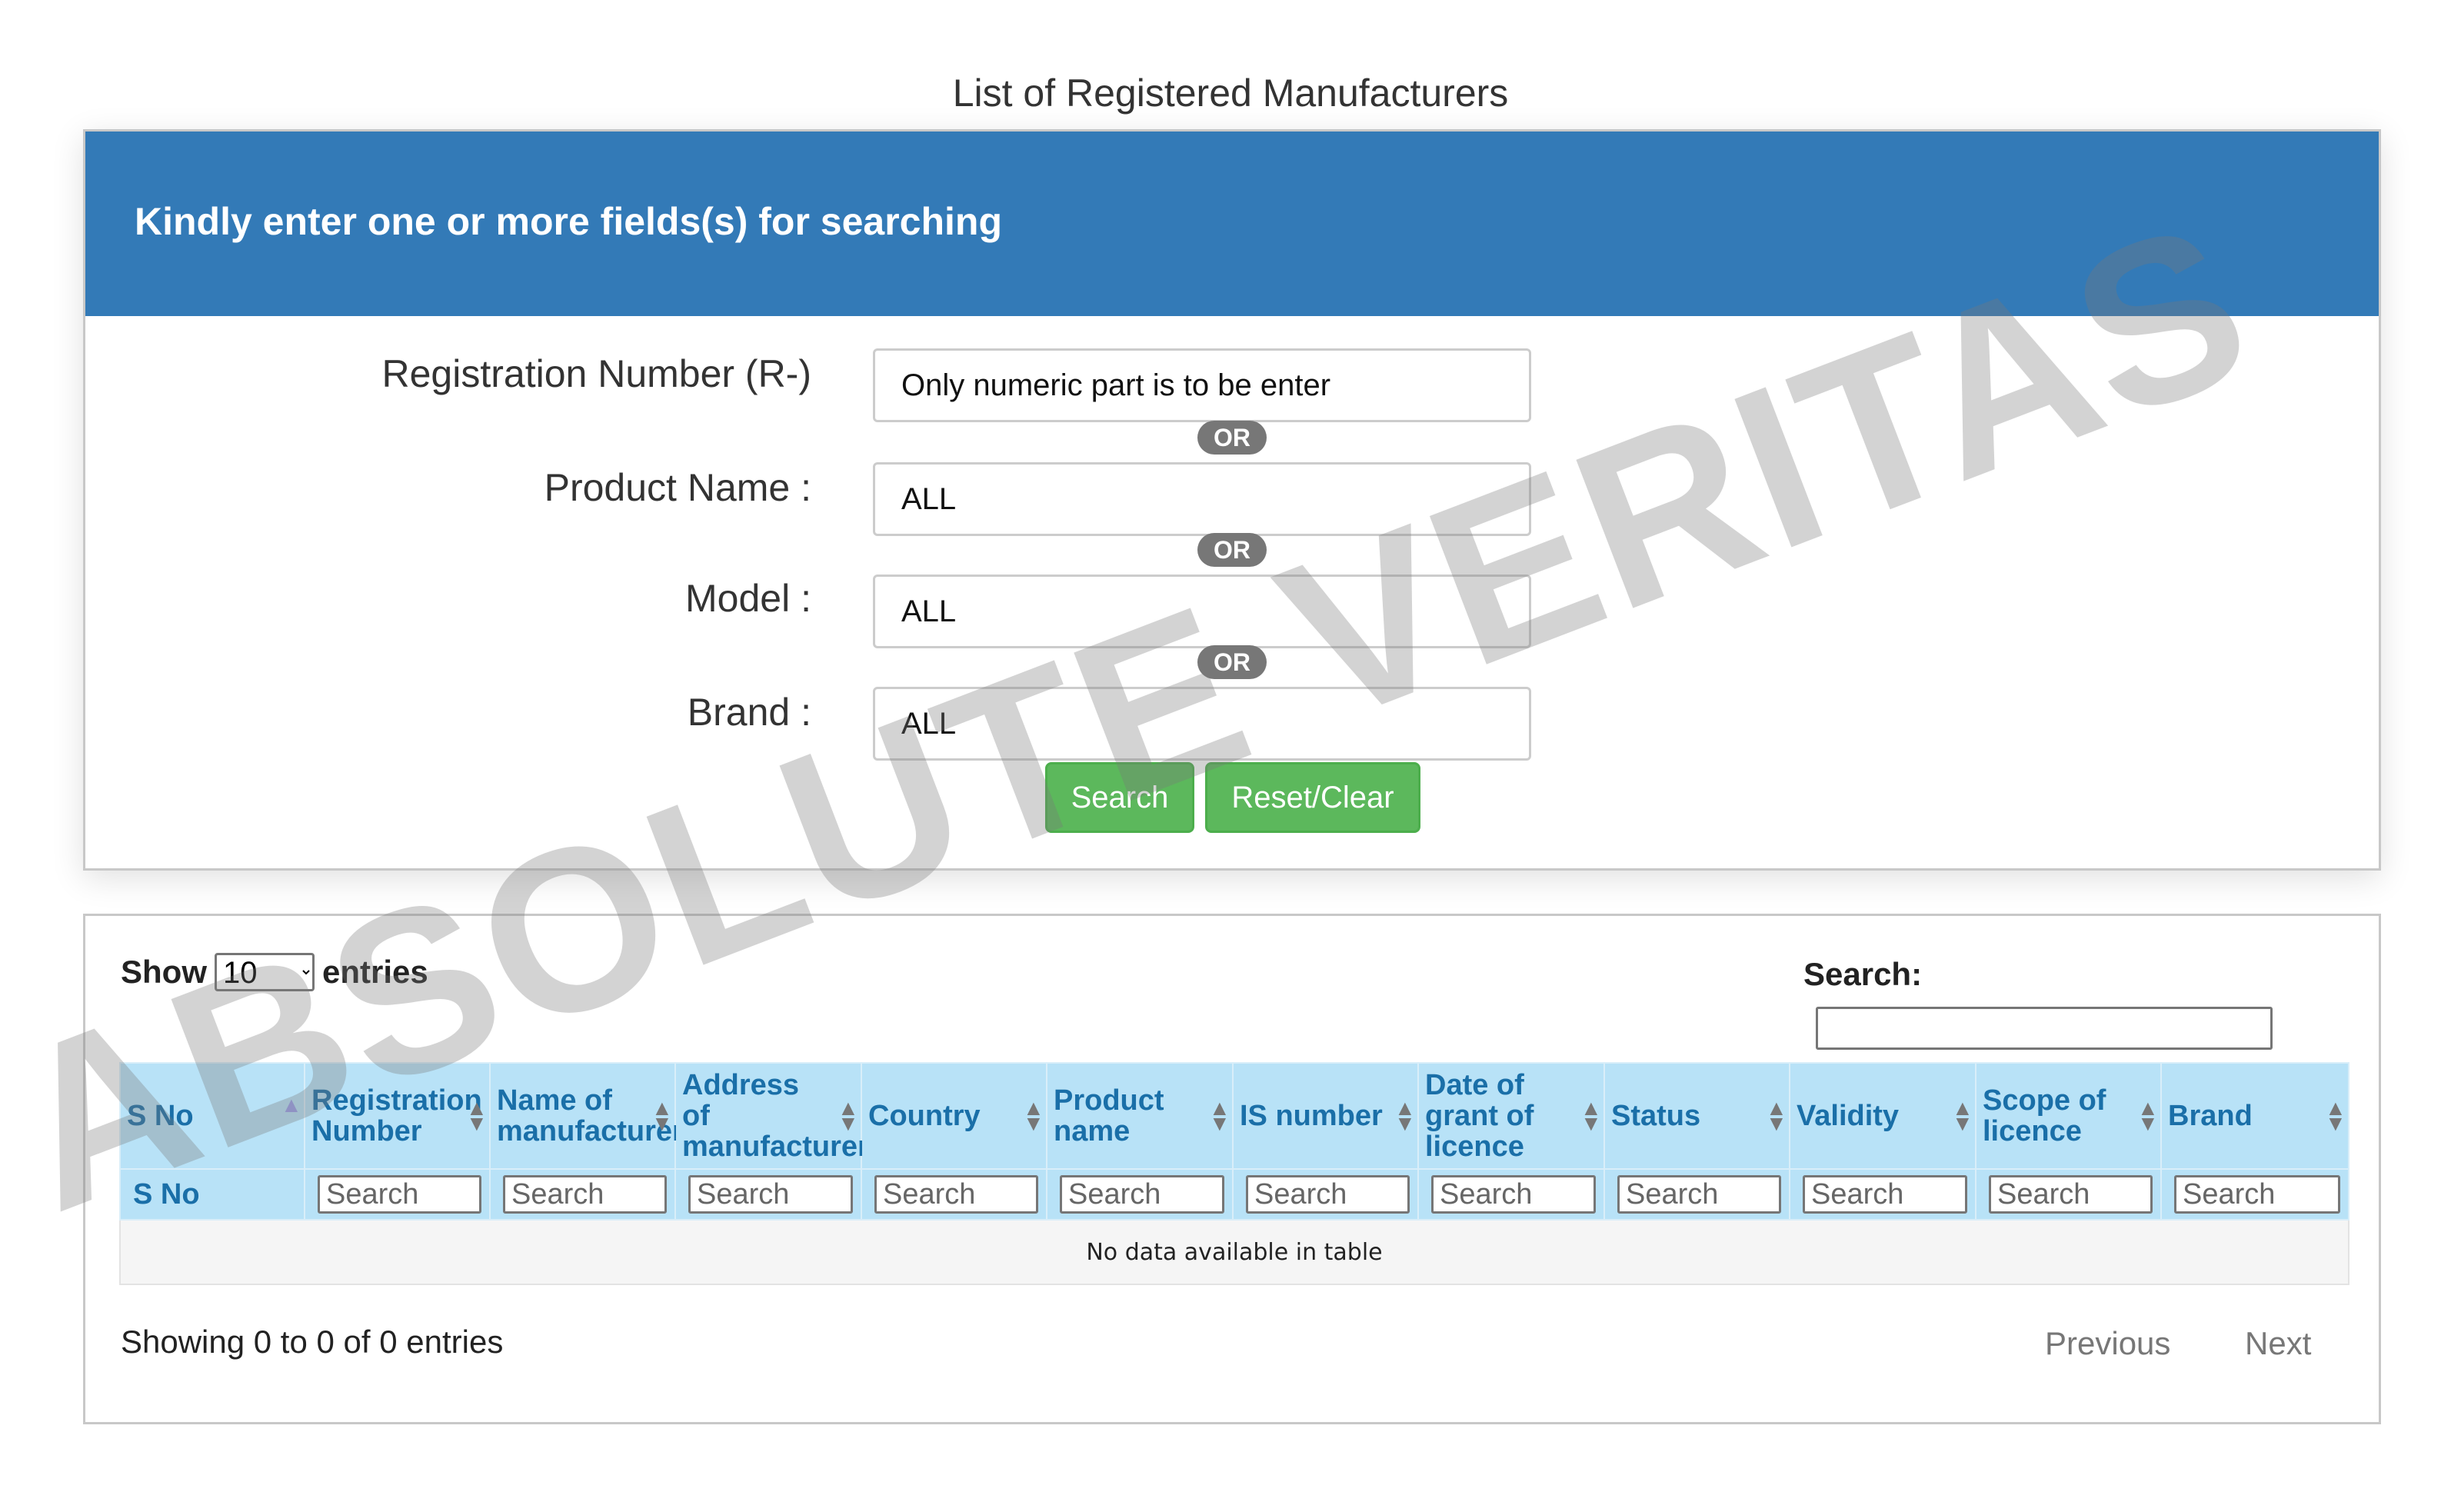 The height and width of the screenshot is (1512, 2461). I want to click on filter-s-no-label: S No, so click(166, 1194).